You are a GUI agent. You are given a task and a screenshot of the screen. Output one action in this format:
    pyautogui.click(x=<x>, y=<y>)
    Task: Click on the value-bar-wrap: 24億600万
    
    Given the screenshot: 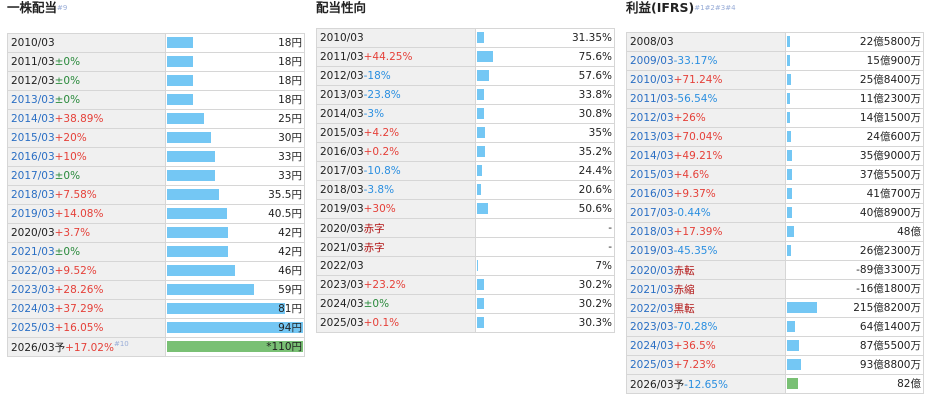 What is the action you would take?
    pyautogui.click(x=854, y=137)
    